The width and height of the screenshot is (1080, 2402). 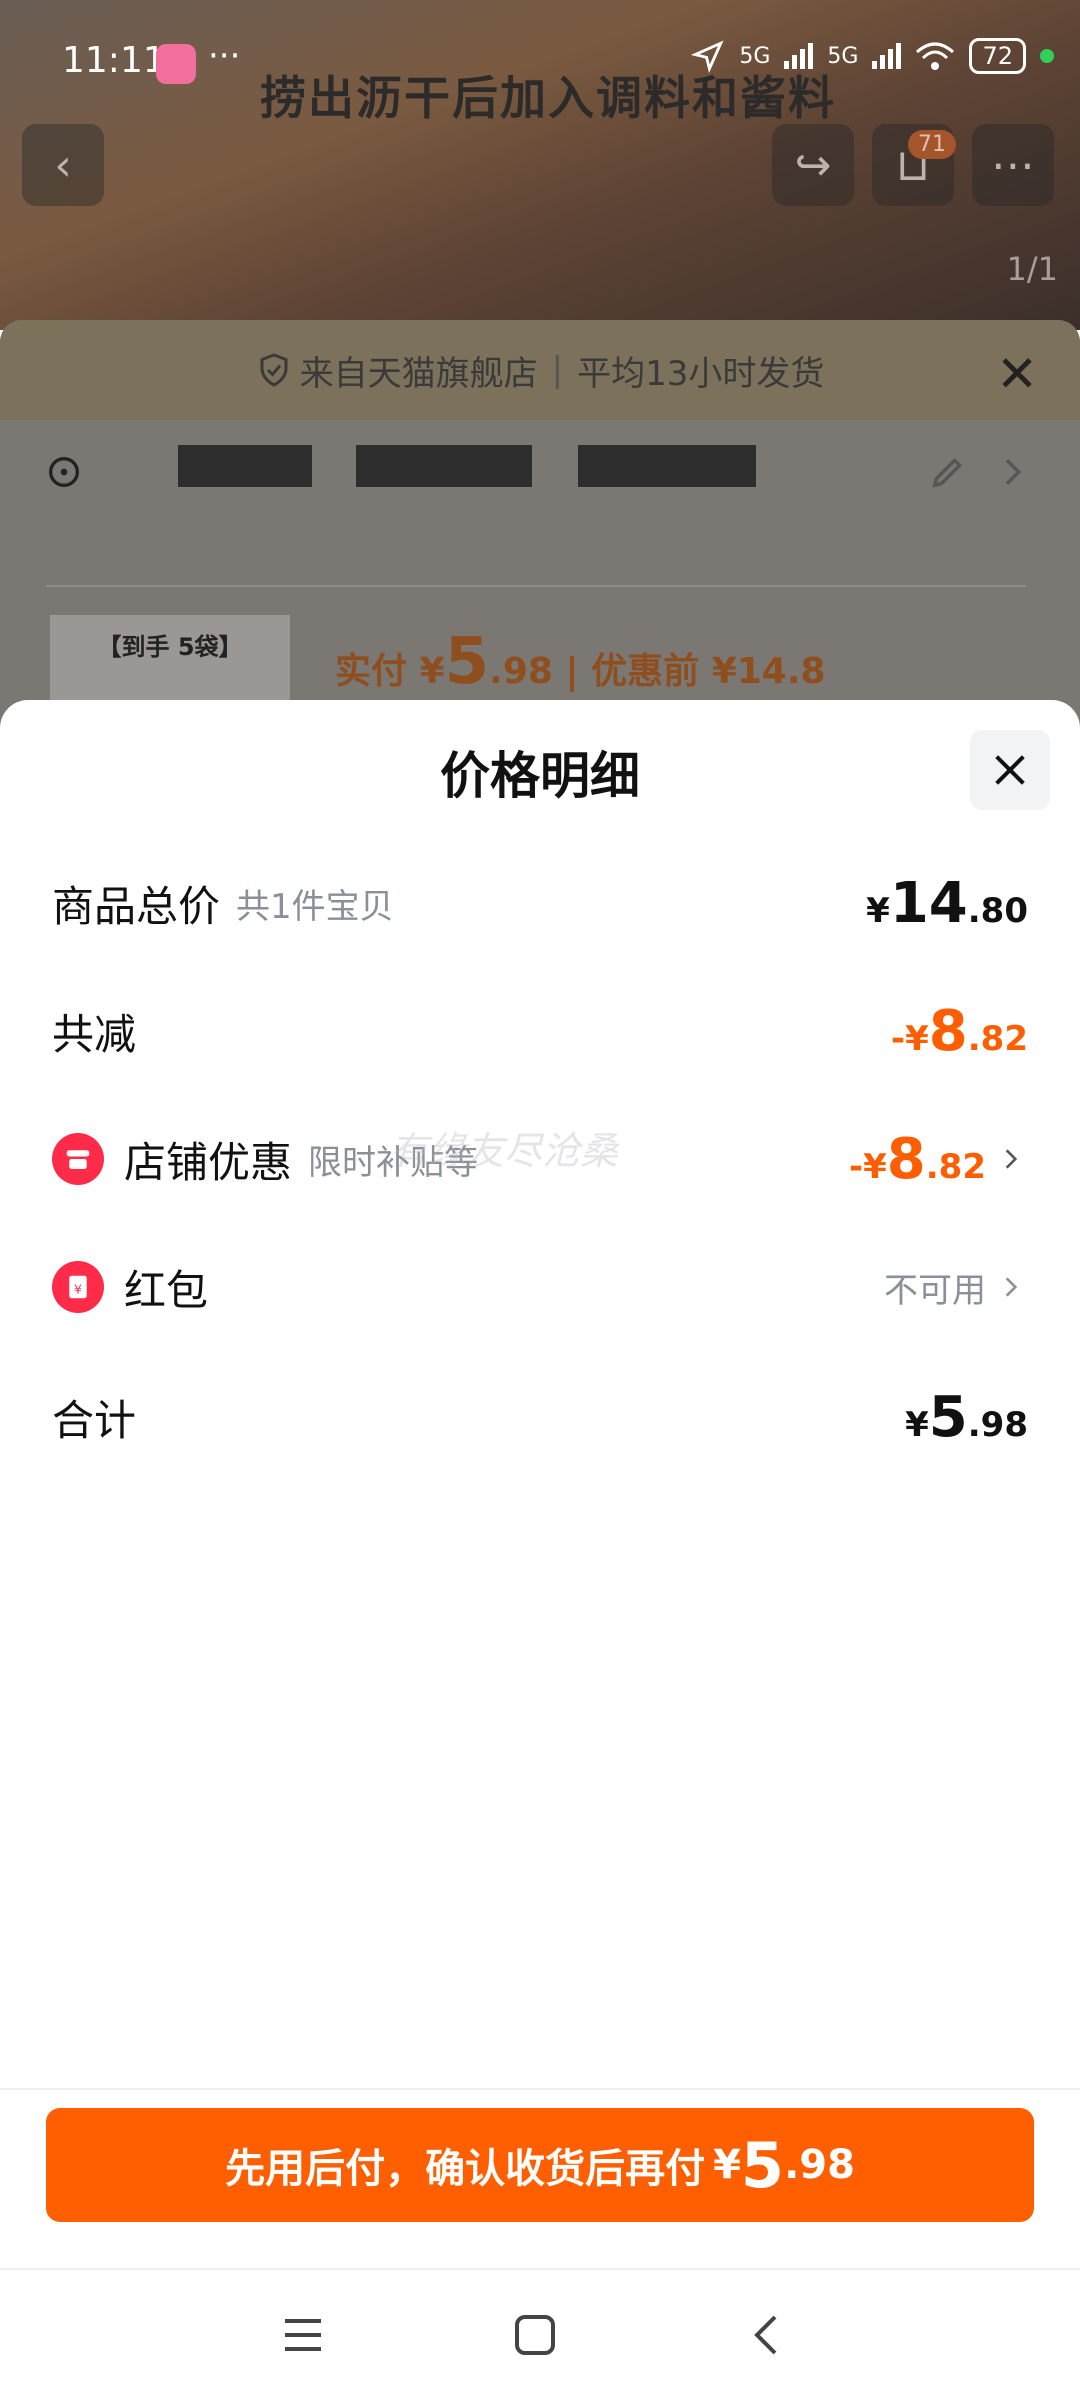 I want to click on red-packet-icon: ¥, so click(x=78, y=1287).